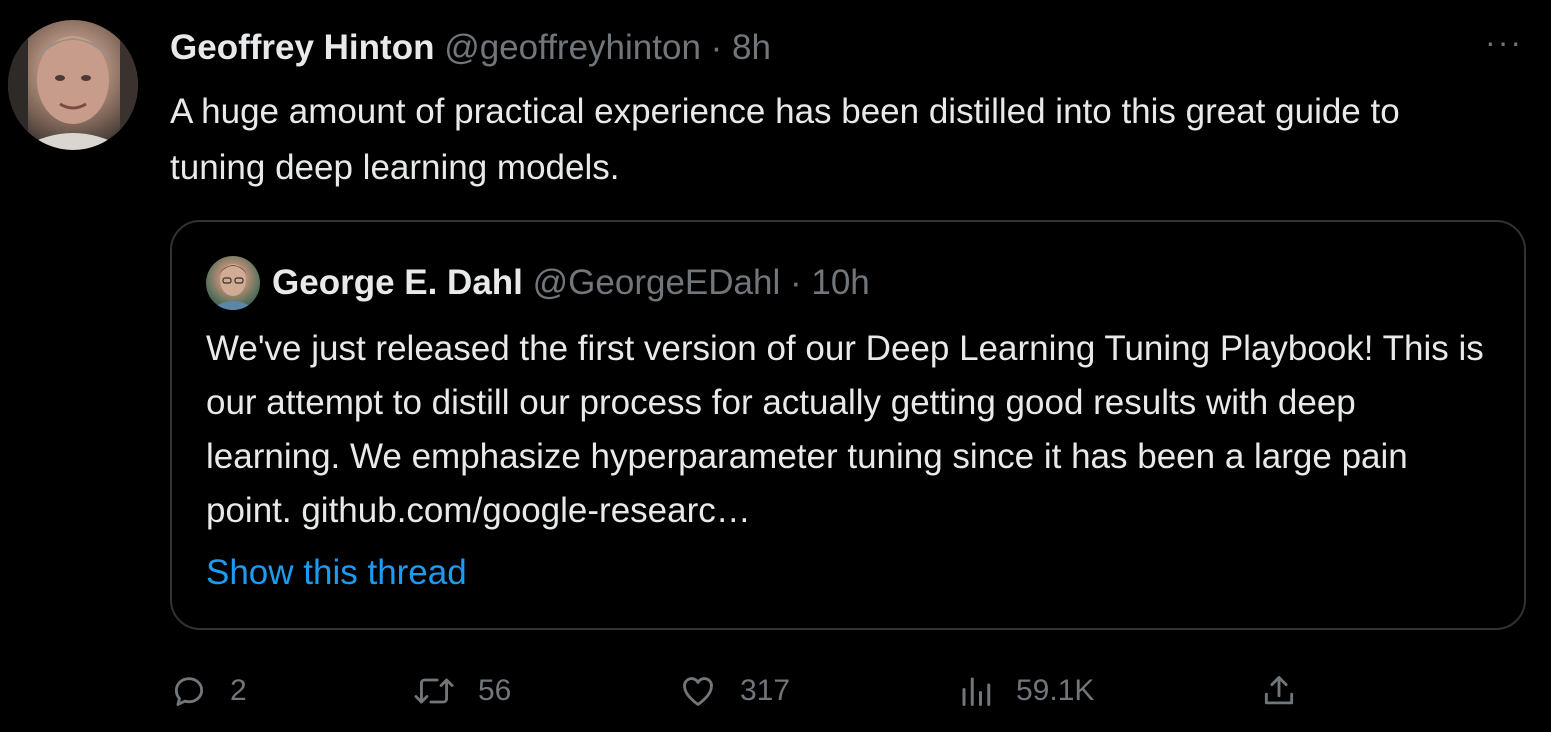  Describe the element at coordinates (238, 690) in the screenshot. I see `reply-count: 2` at that location.